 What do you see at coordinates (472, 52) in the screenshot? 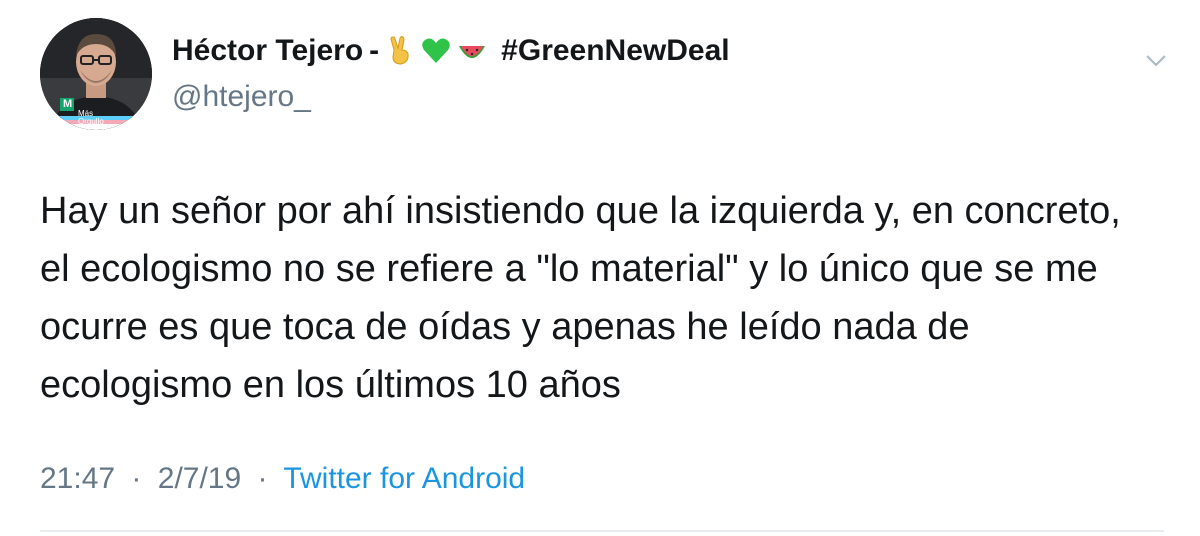
I see `watermelon-emoji` at bounding box center [472, 52].